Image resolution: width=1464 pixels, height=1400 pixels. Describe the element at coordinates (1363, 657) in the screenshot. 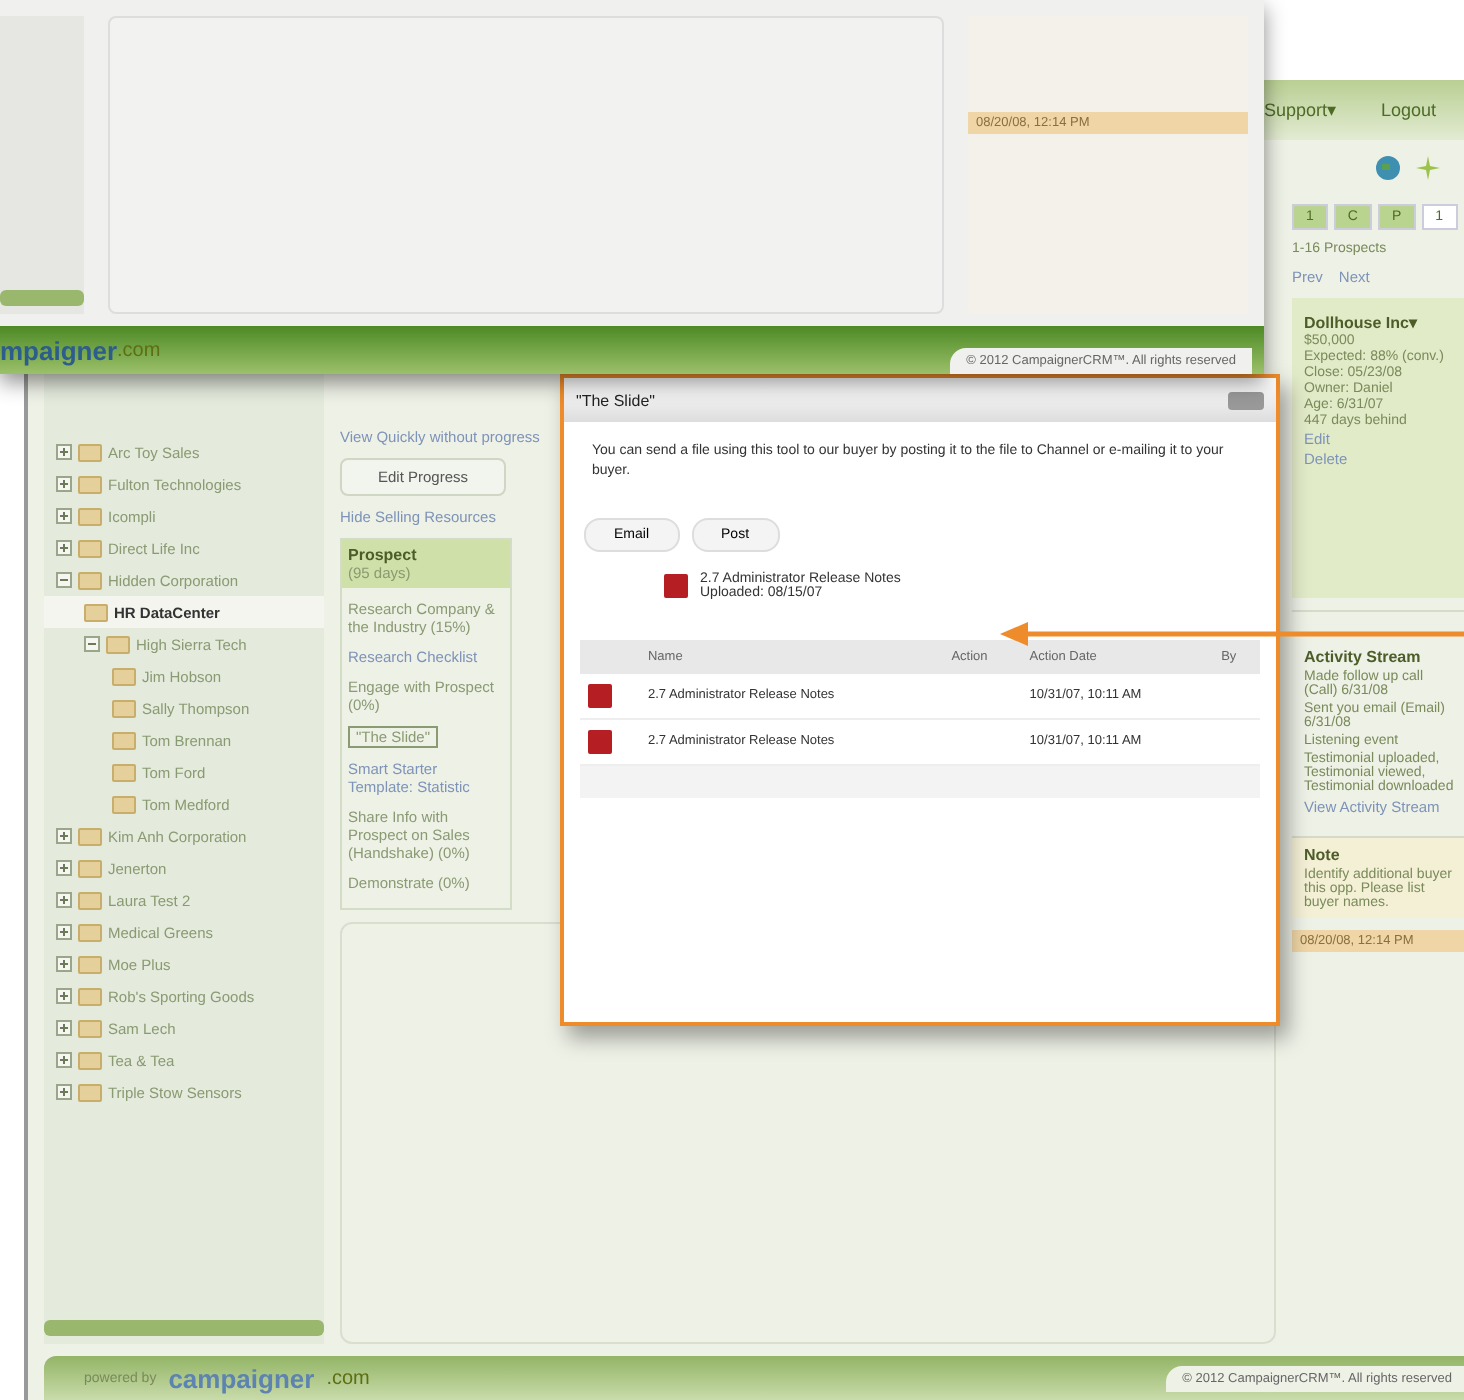

I see `activity-title: Activity Stream` at that location.